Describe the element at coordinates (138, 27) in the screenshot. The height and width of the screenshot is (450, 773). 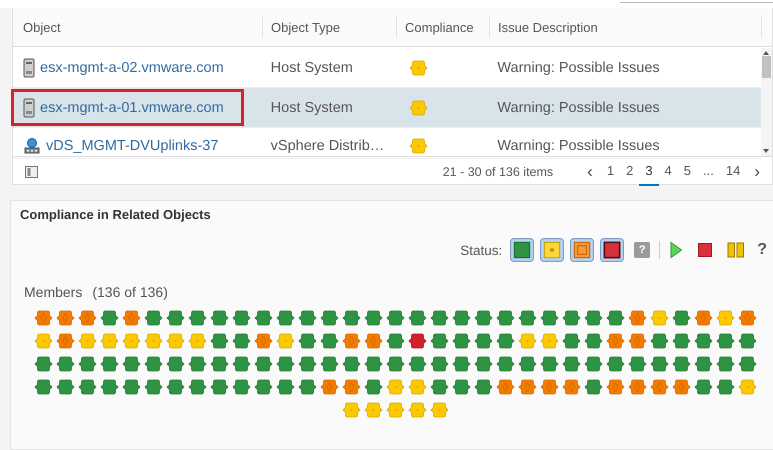
I see `column-header: Object` at that location.